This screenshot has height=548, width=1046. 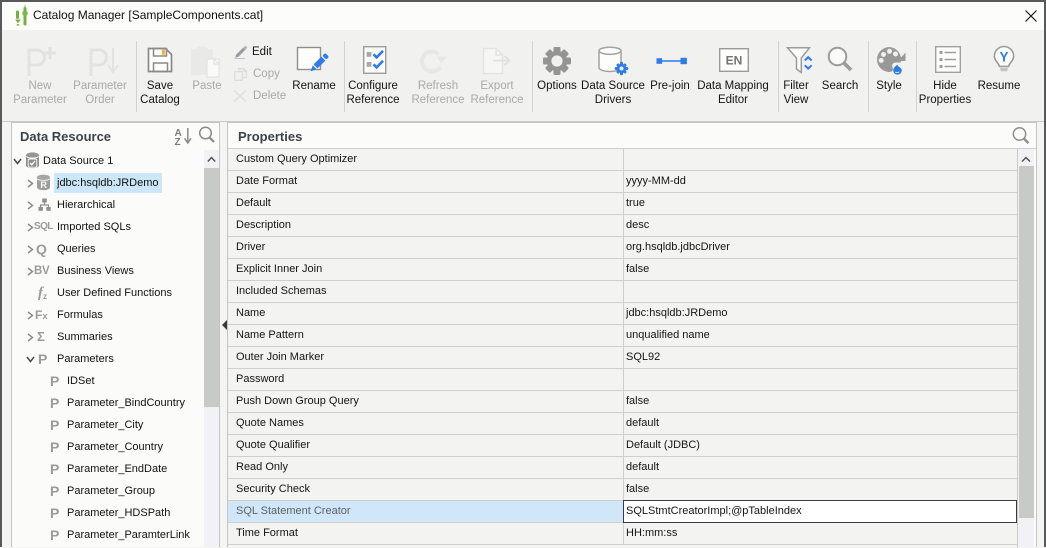 I want to click on svg-text: EN, so click(x=734, y=61).